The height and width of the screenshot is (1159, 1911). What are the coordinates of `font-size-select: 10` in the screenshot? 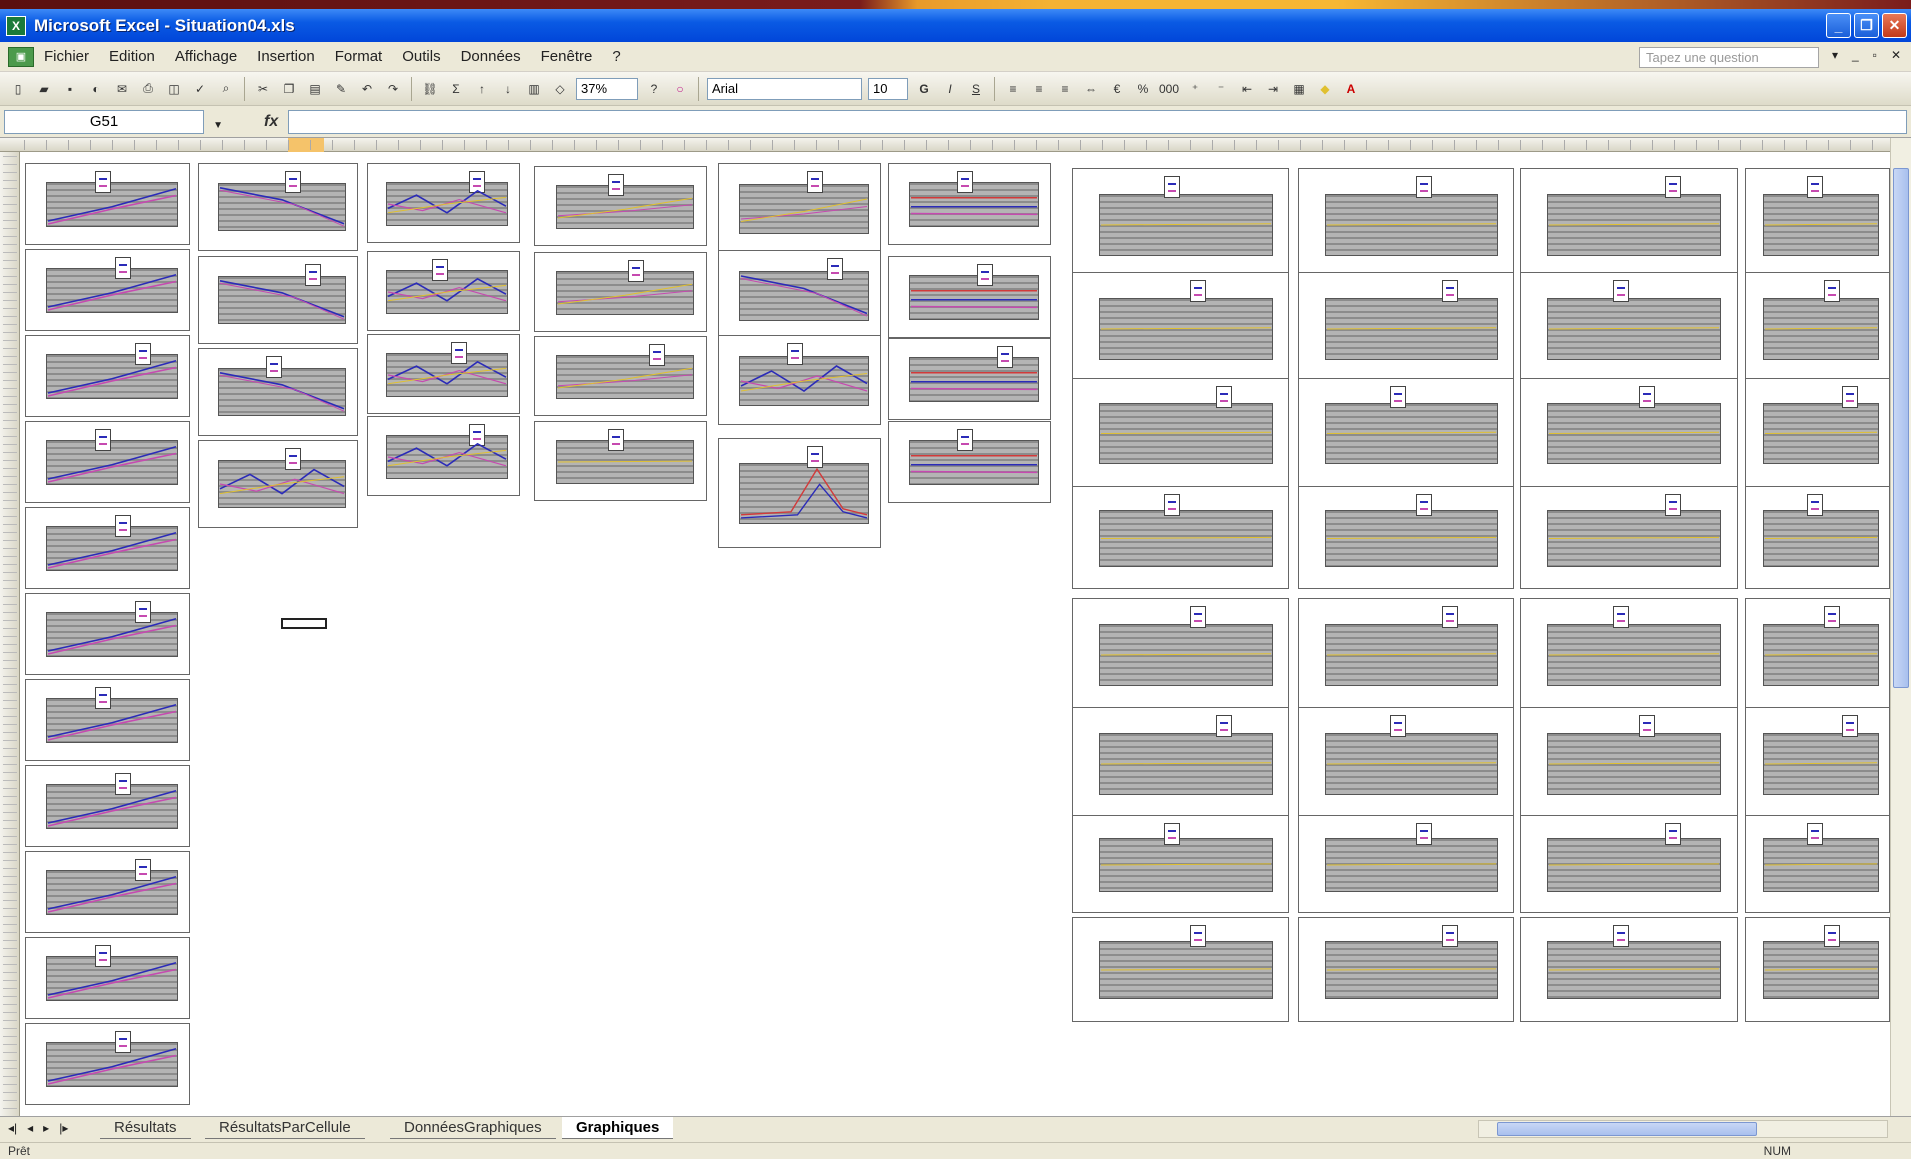 It's located at (888, 88).